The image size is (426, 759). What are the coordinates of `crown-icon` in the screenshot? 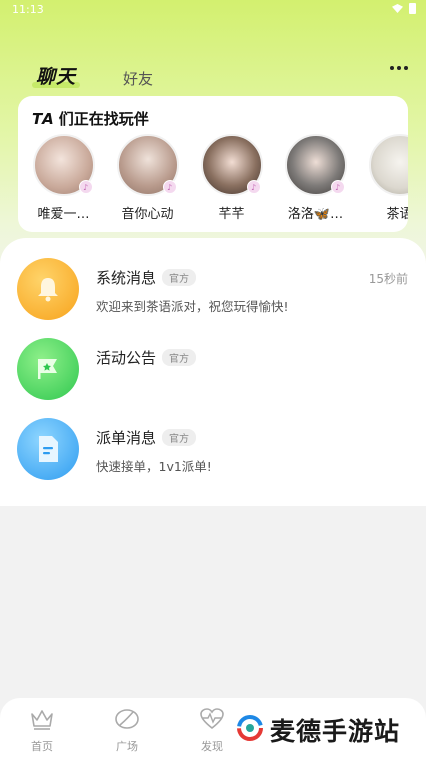 It's located at (42, 721).